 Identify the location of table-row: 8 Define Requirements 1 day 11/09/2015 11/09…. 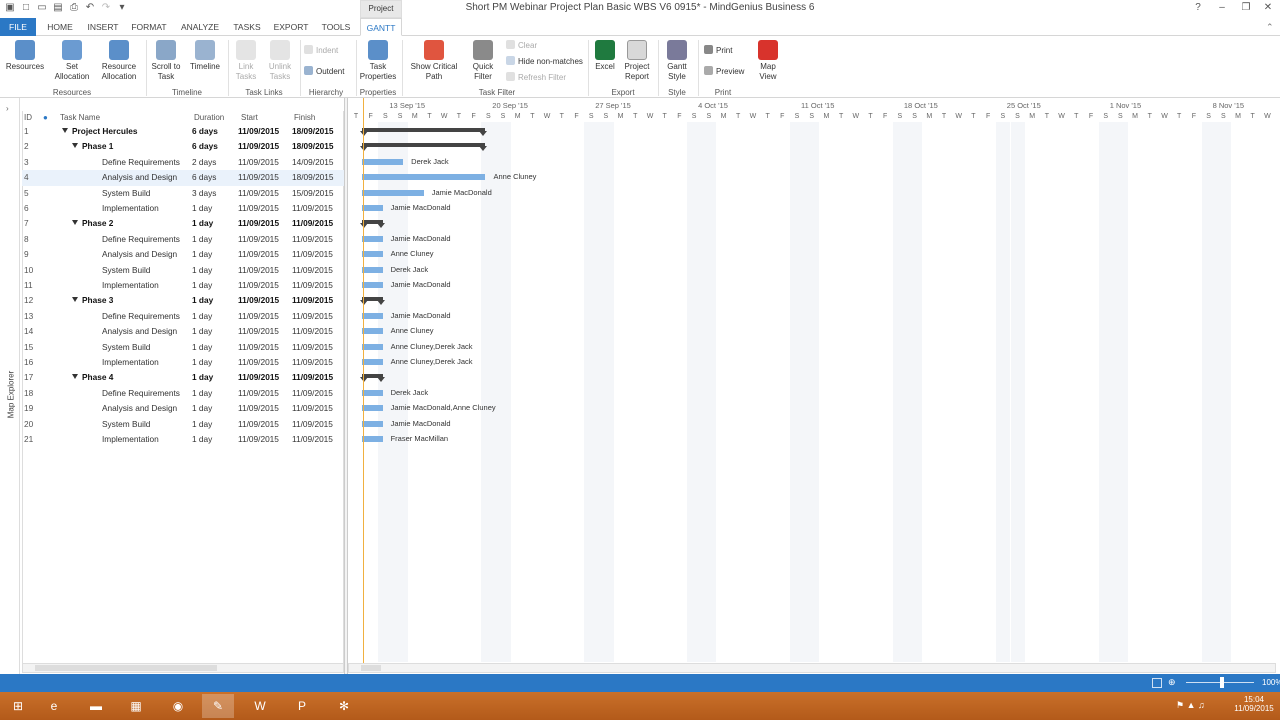
(183, 239).